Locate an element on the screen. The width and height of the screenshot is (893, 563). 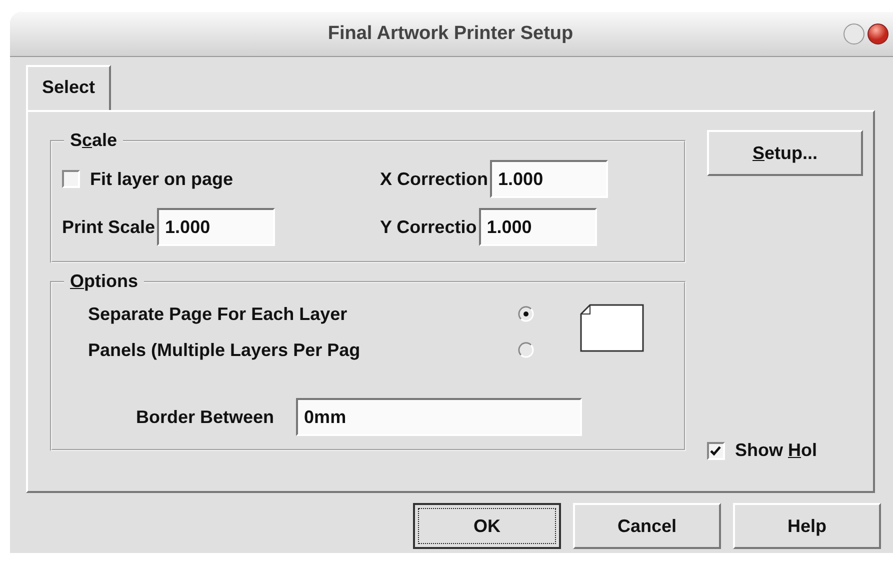
group-title: Scale is located at coordinates (93, 140).